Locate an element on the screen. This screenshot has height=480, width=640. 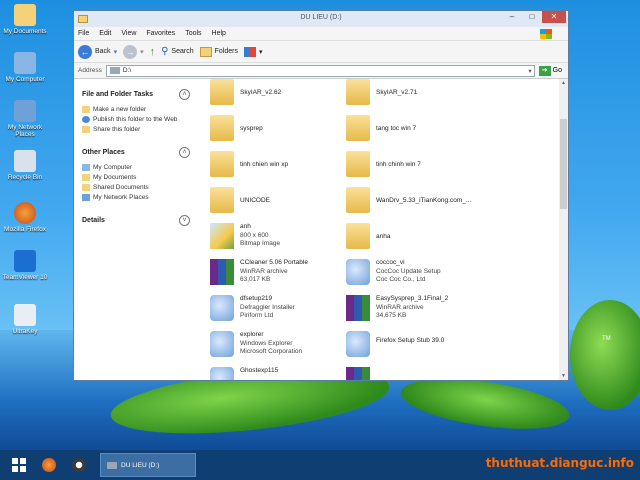
file-item: anha is located at coordinates (421, 237).